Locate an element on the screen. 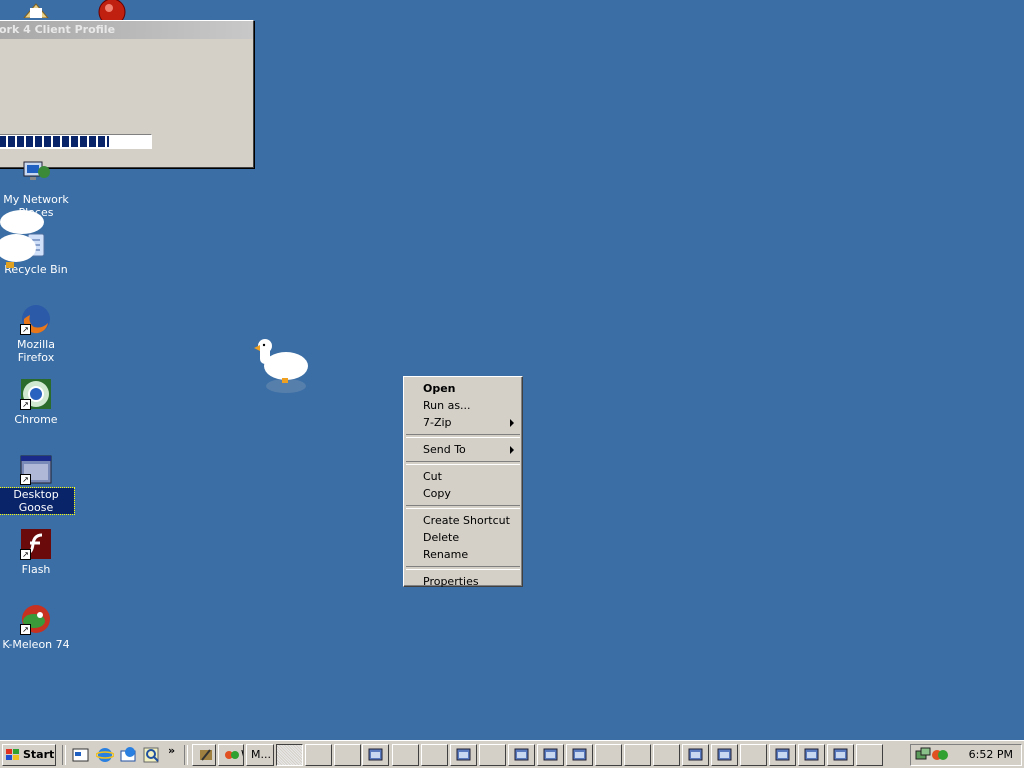  progress-fill is located at coordinates (55, 141).